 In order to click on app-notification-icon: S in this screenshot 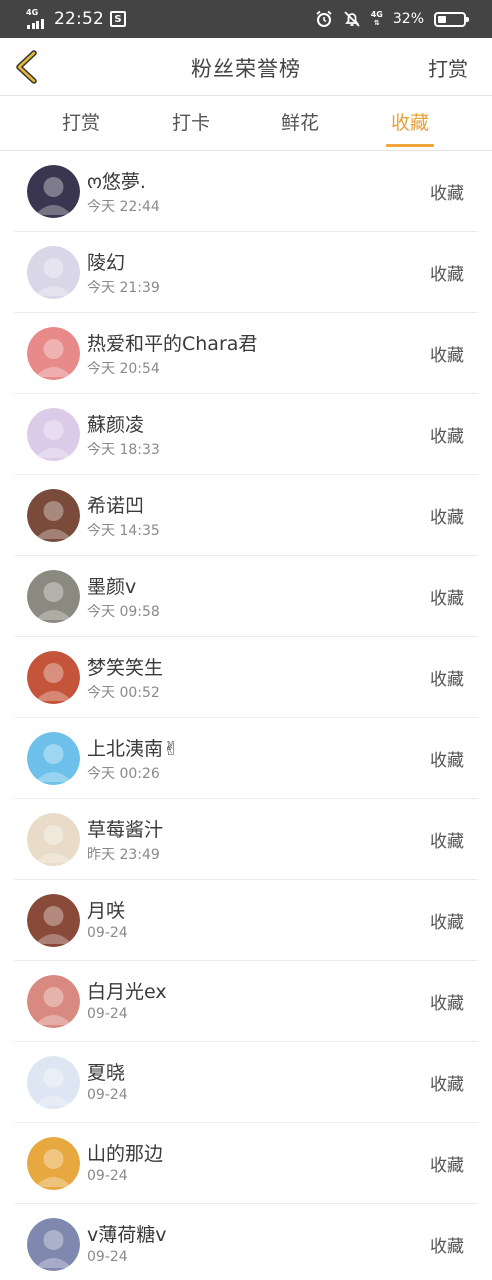, I will do `click(118, 19)`.